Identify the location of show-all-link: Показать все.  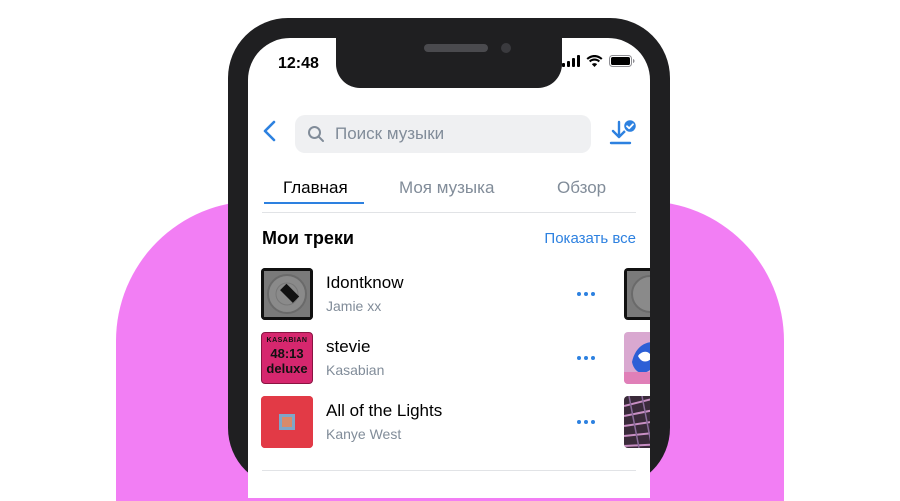
(590, 238).